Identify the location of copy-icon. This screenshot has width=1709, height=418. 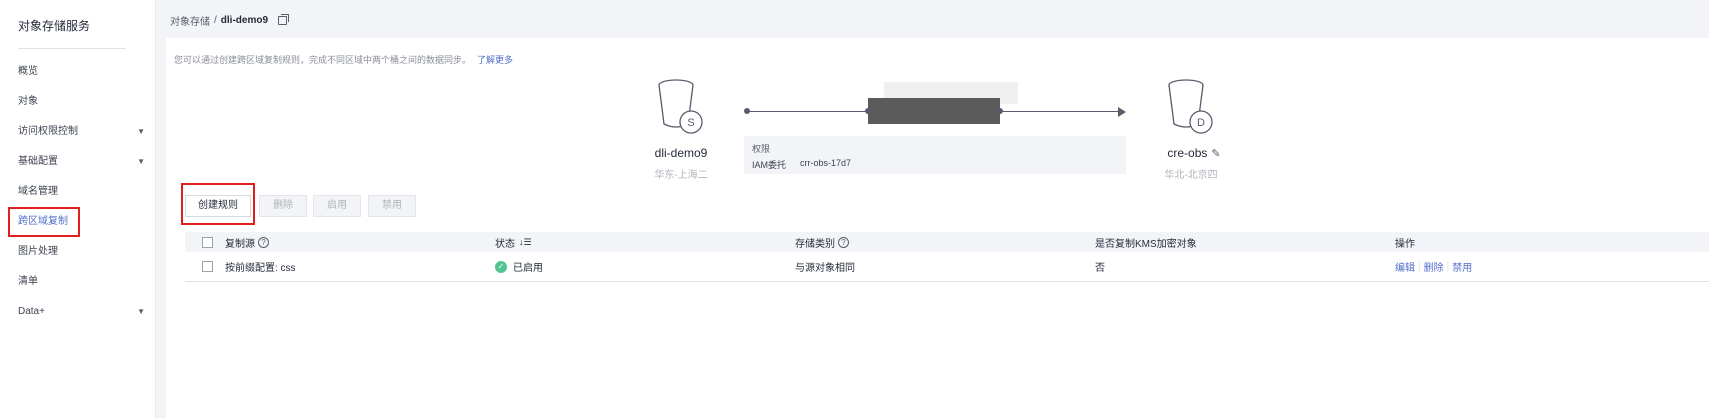
(284, 19).